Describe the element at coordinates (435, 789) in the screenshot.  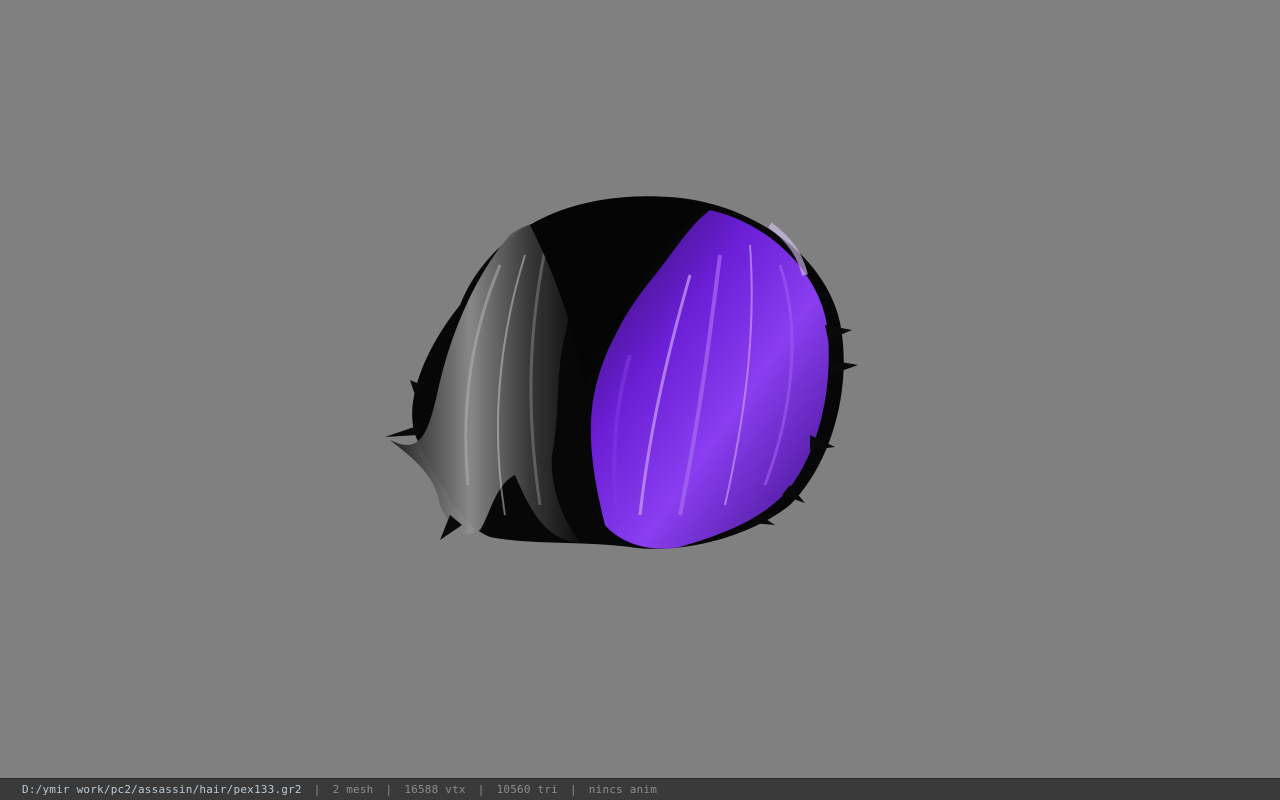
I see `vertex-count: 16588 vtx` at that location.